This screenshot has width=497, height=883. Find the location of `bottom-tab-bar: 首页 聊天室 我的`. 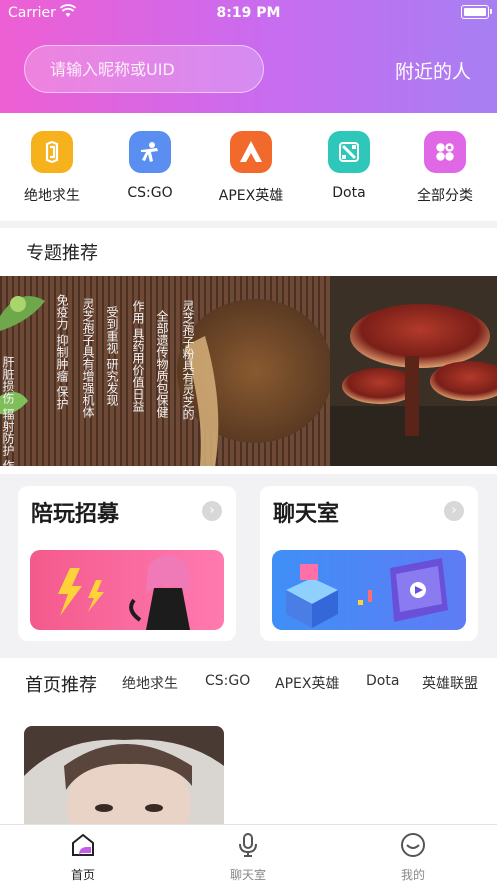

bottom-tab-bar: 首页 聊天室 我的 is located at coordinates (248, 853).